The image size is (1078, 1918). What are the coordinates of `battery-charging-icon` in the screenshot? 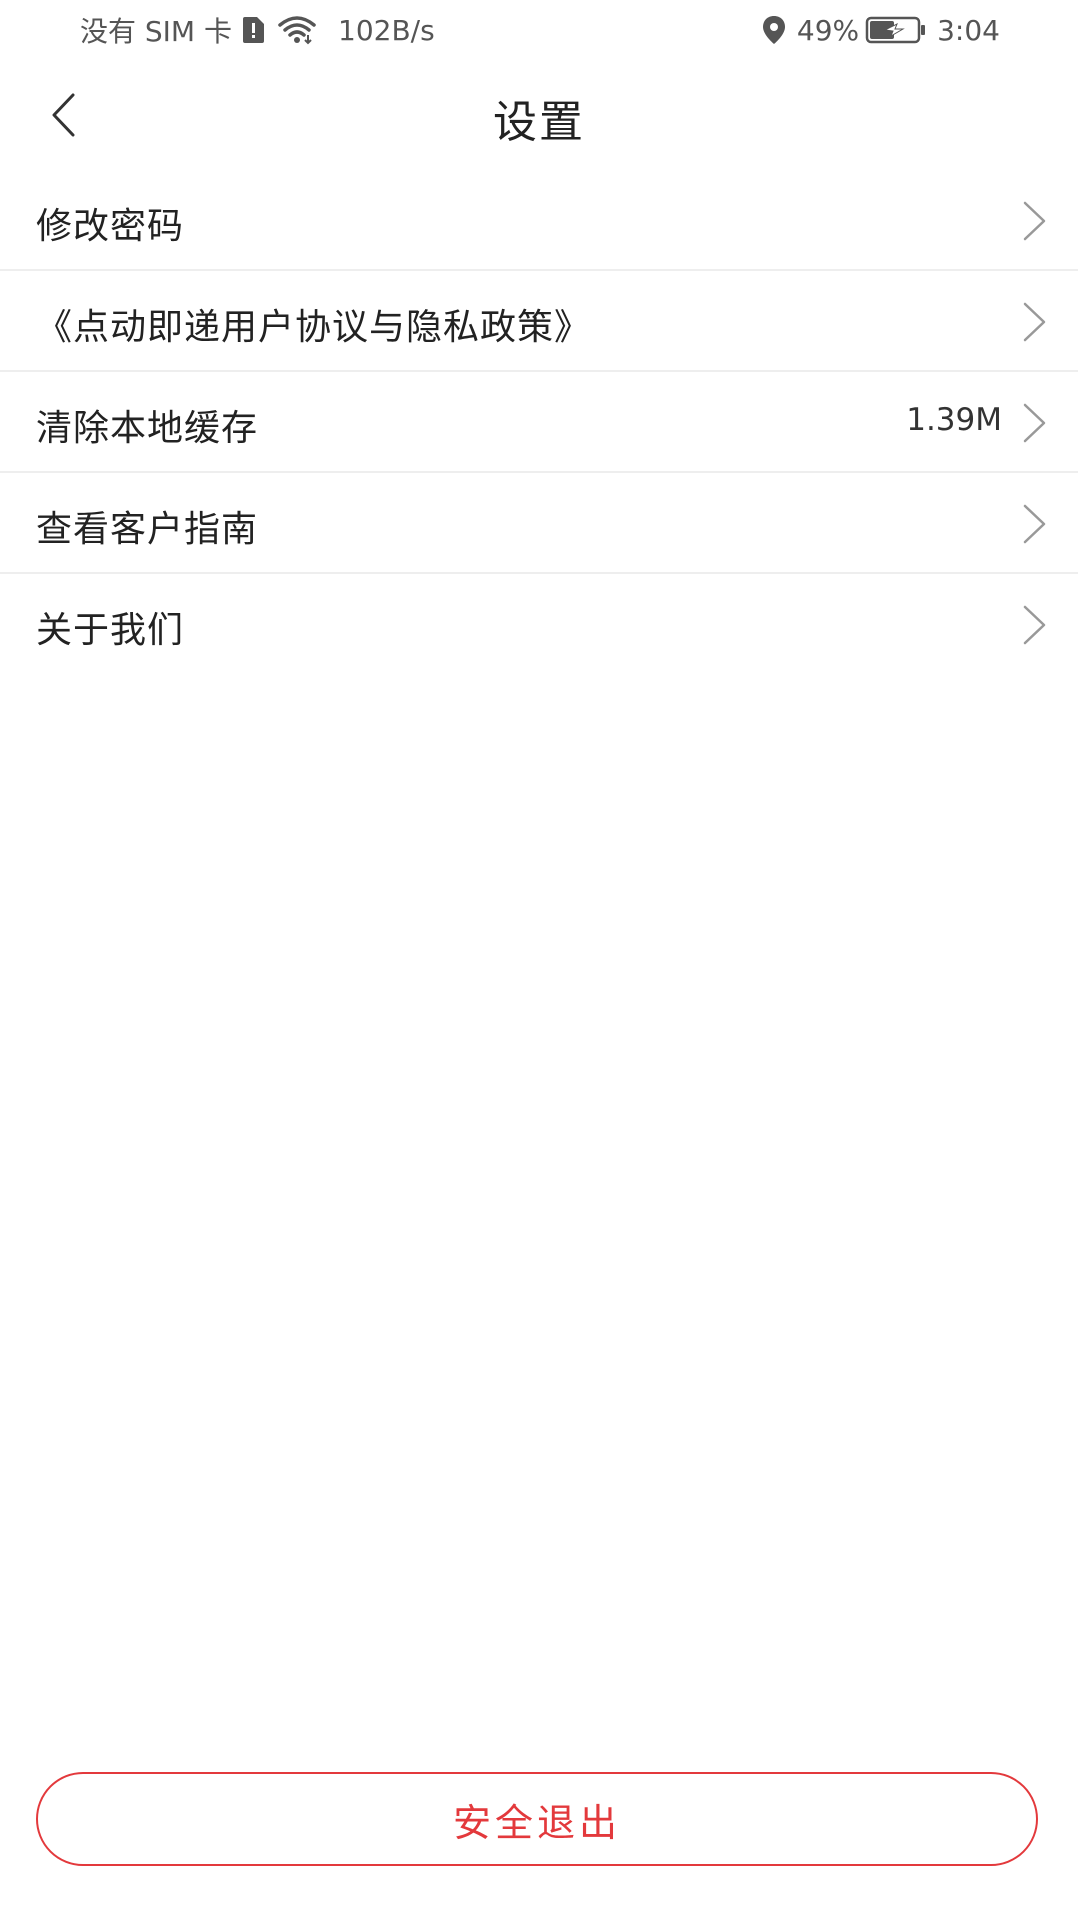 It's located at (896, 30).